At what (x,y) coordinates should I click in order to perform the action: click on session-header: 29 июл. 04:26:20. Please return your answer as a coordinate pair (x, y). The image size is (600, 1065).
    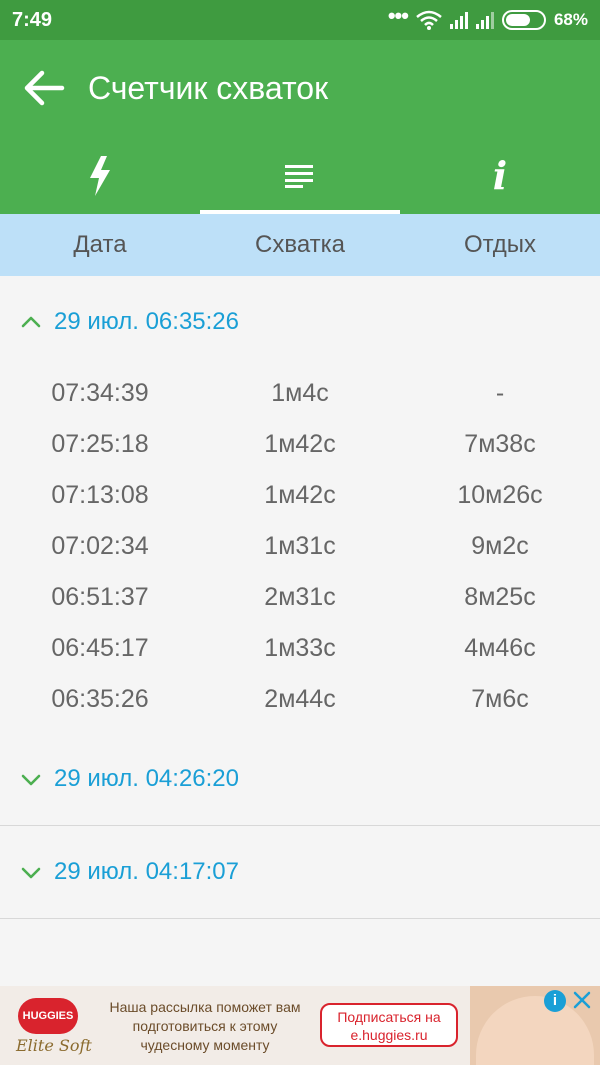
    Looking at the image, I should click on (300, 779).